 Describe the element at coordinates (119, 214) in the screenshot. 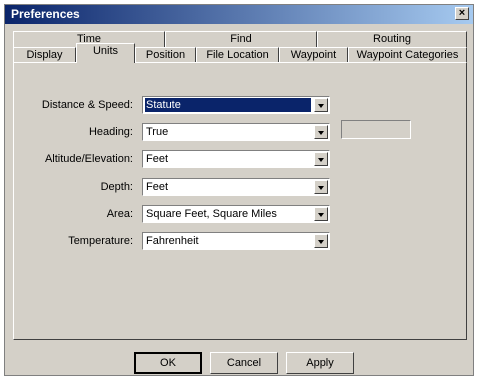

I see `area-label: Area:` at that location.